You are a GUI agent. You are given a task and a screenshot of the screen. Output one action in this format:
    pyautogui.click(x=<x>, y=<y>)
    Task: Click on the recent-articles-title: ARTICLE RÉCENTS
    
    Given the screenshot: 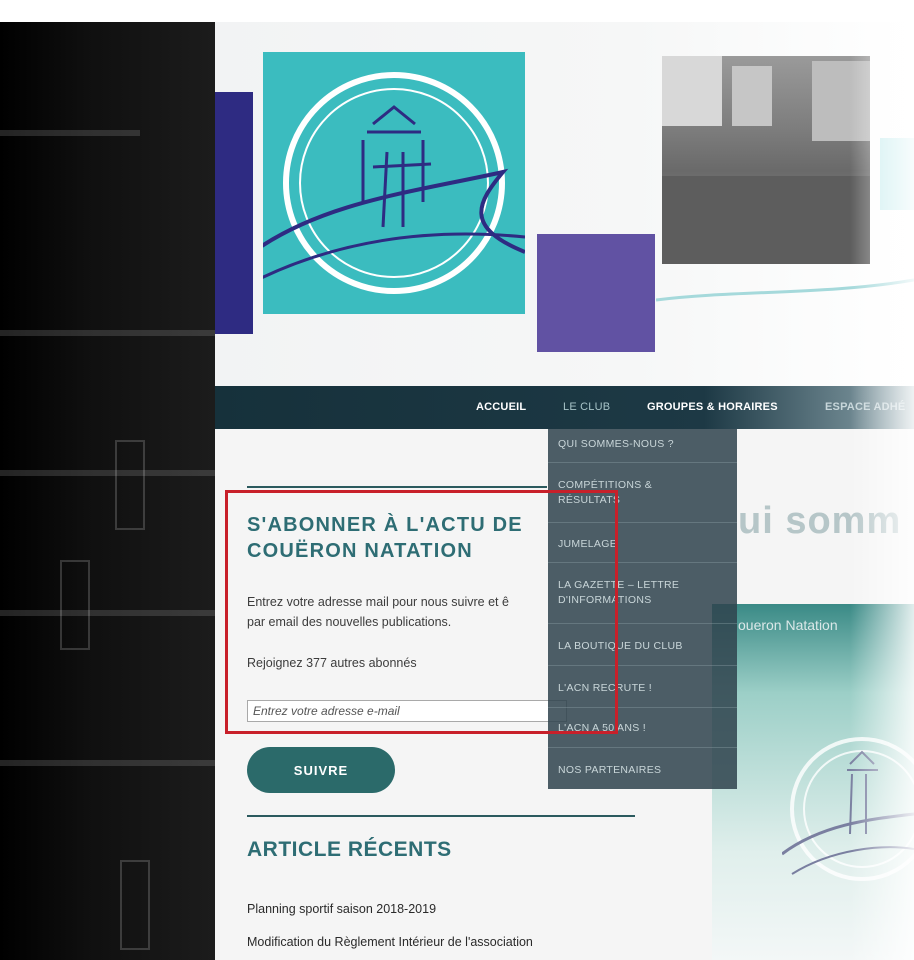 What is the action you would take?
    pyautogui.click(x=349, y=849)
    